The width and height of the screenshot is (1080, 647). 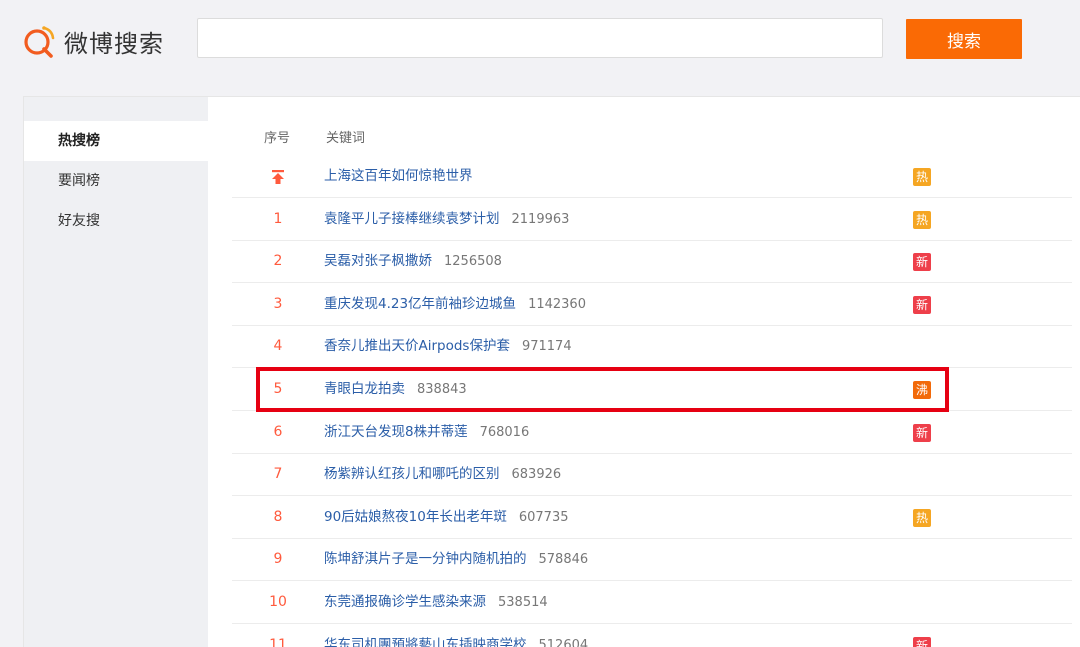 I want to click on keyword-link: 上海这百年如何惊艳世界, so click(x=398, y=176).